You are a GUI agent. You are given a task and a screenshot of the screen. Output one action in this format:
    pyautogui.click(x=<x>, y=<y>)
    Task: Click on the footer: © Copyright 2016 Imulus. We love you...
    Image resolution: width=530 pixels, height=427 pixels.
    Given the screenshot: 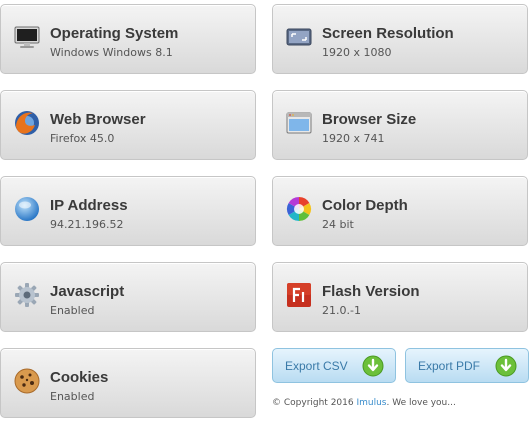 What is the action you would take?
    pyautogui.click(x=364, y=403)
    